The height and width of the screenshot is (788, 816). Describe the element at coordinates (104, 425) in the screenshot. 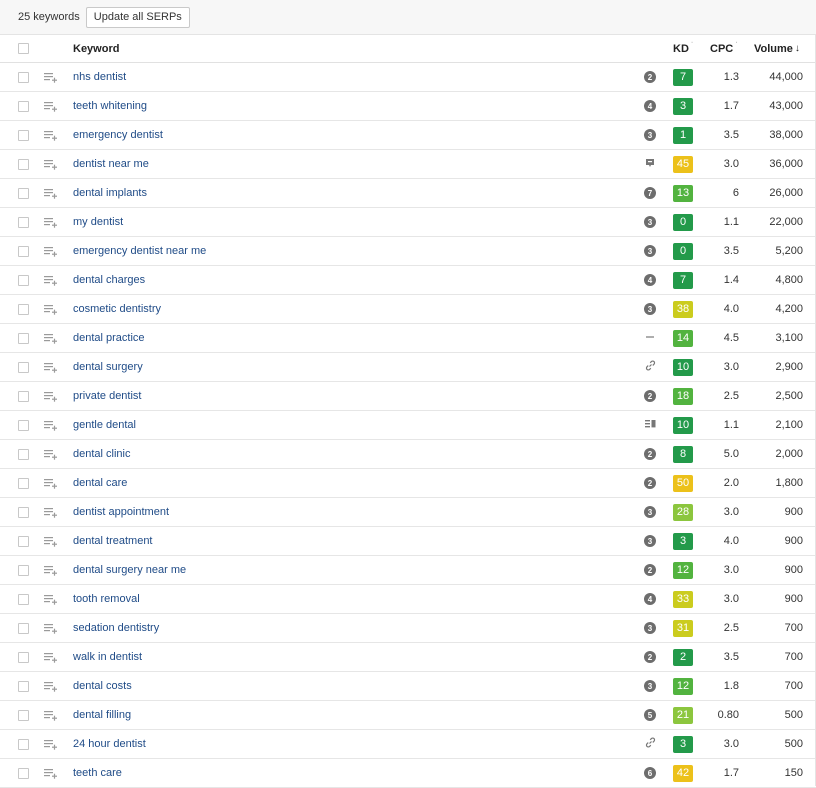

I see `keyword-link: gentle dental` at that location.